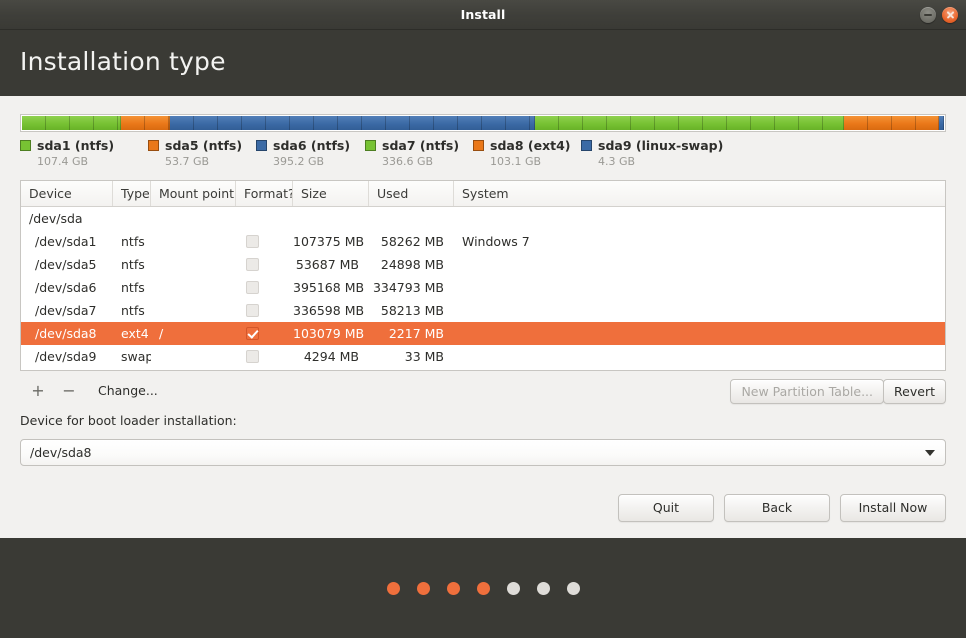 The width and height of the screenshot is (966, 638). I want to click on cell-size: 107375 MB, so click(329, 241).